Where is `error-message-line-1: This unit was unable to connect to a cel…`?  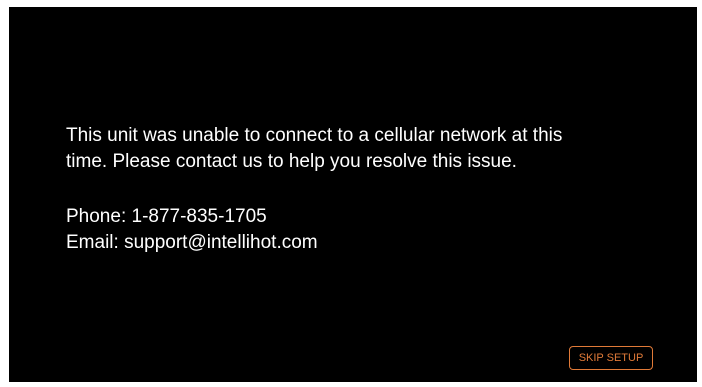 error-message-line-1: This unit was unable to connect to a cel… is located at coordinates (314, 135).